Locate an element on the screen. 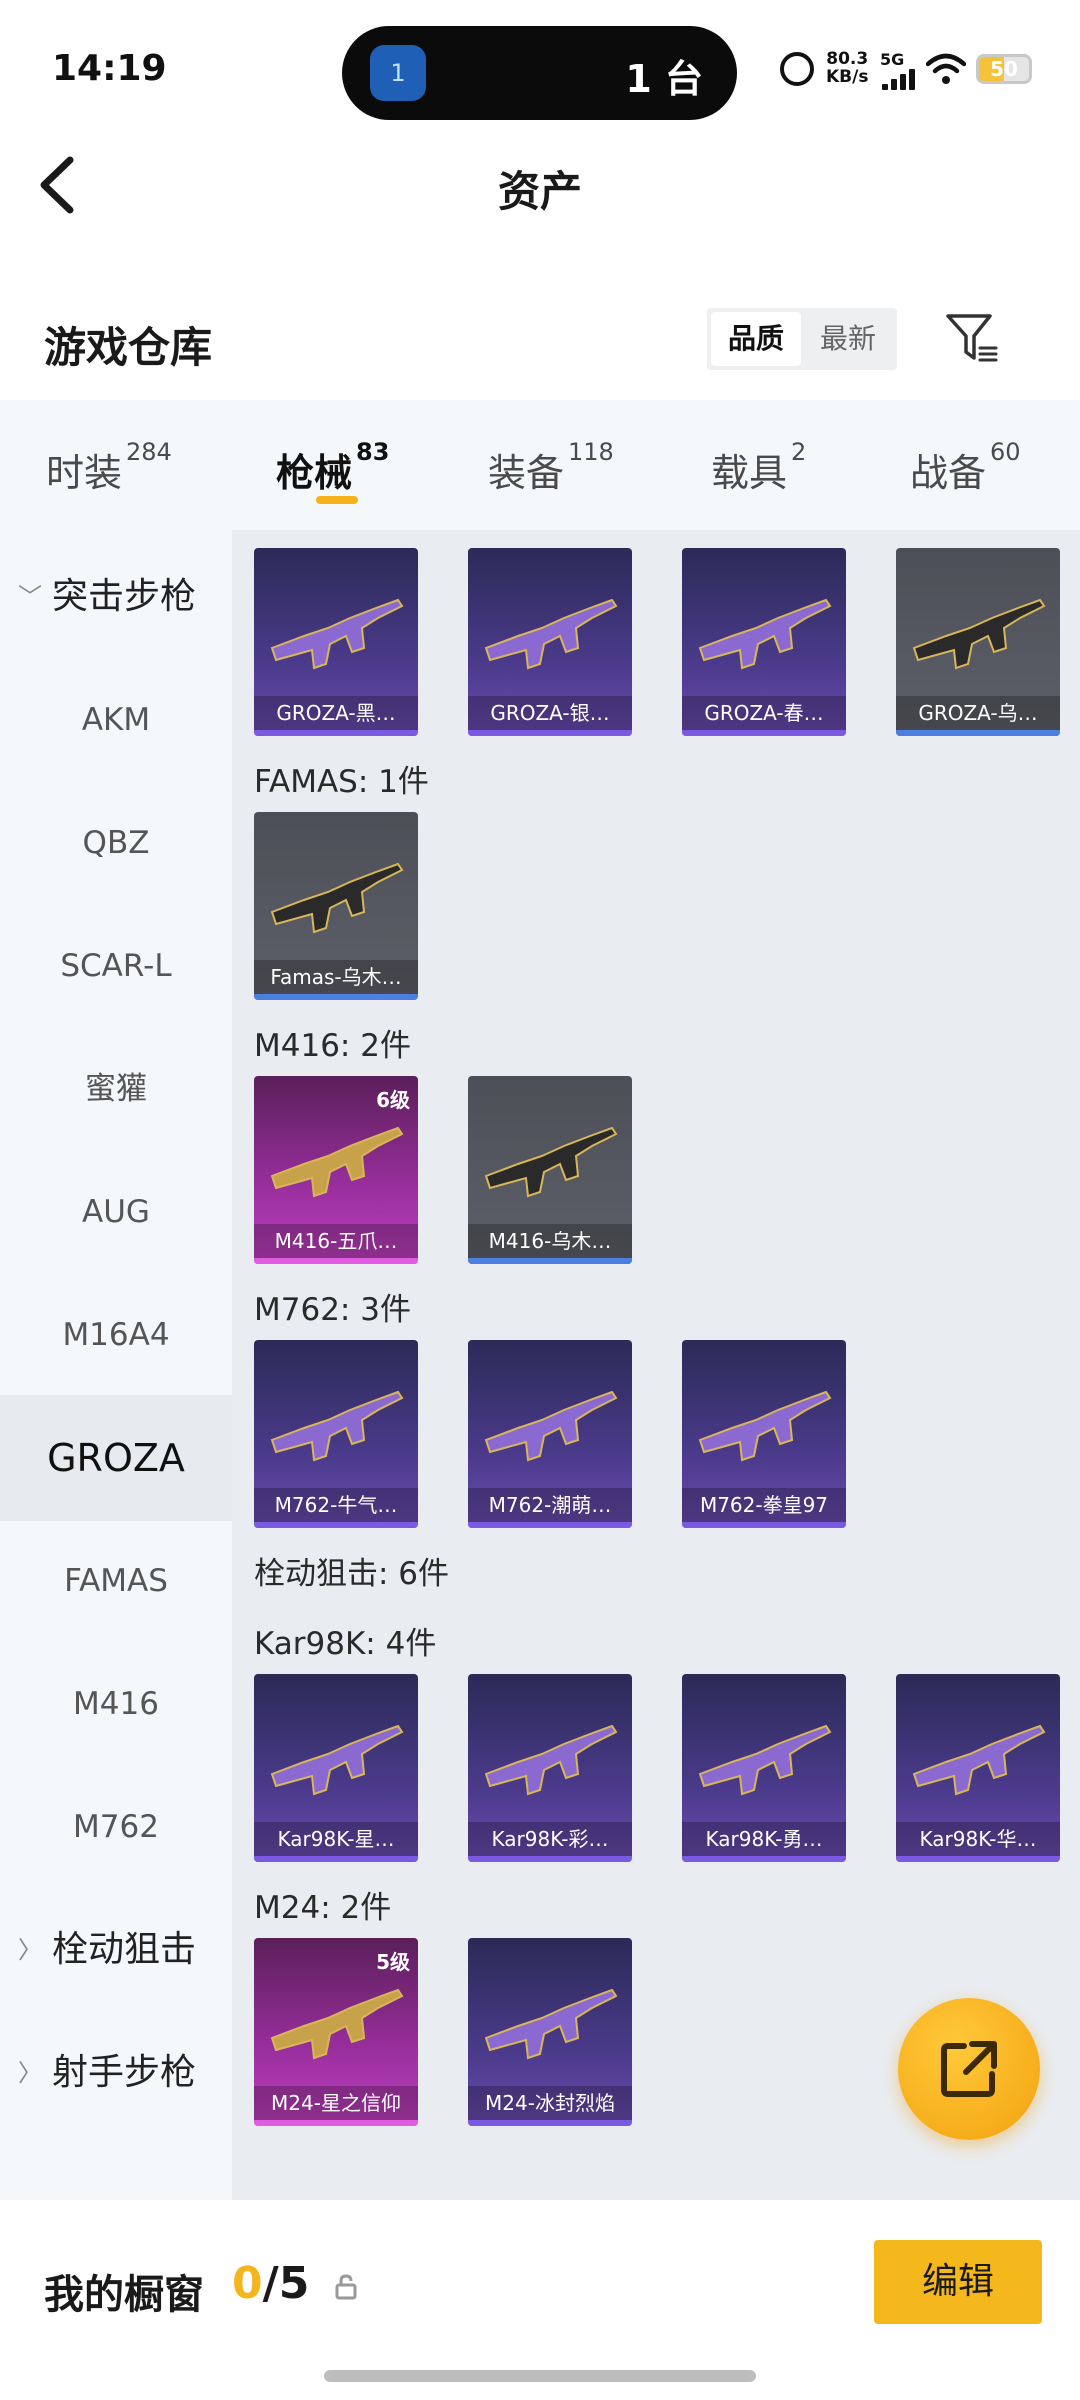 This screenshot has height=2400, width=1080. weapon-card: M24-冰封烈焰 is located at coordinates (550, 2032).